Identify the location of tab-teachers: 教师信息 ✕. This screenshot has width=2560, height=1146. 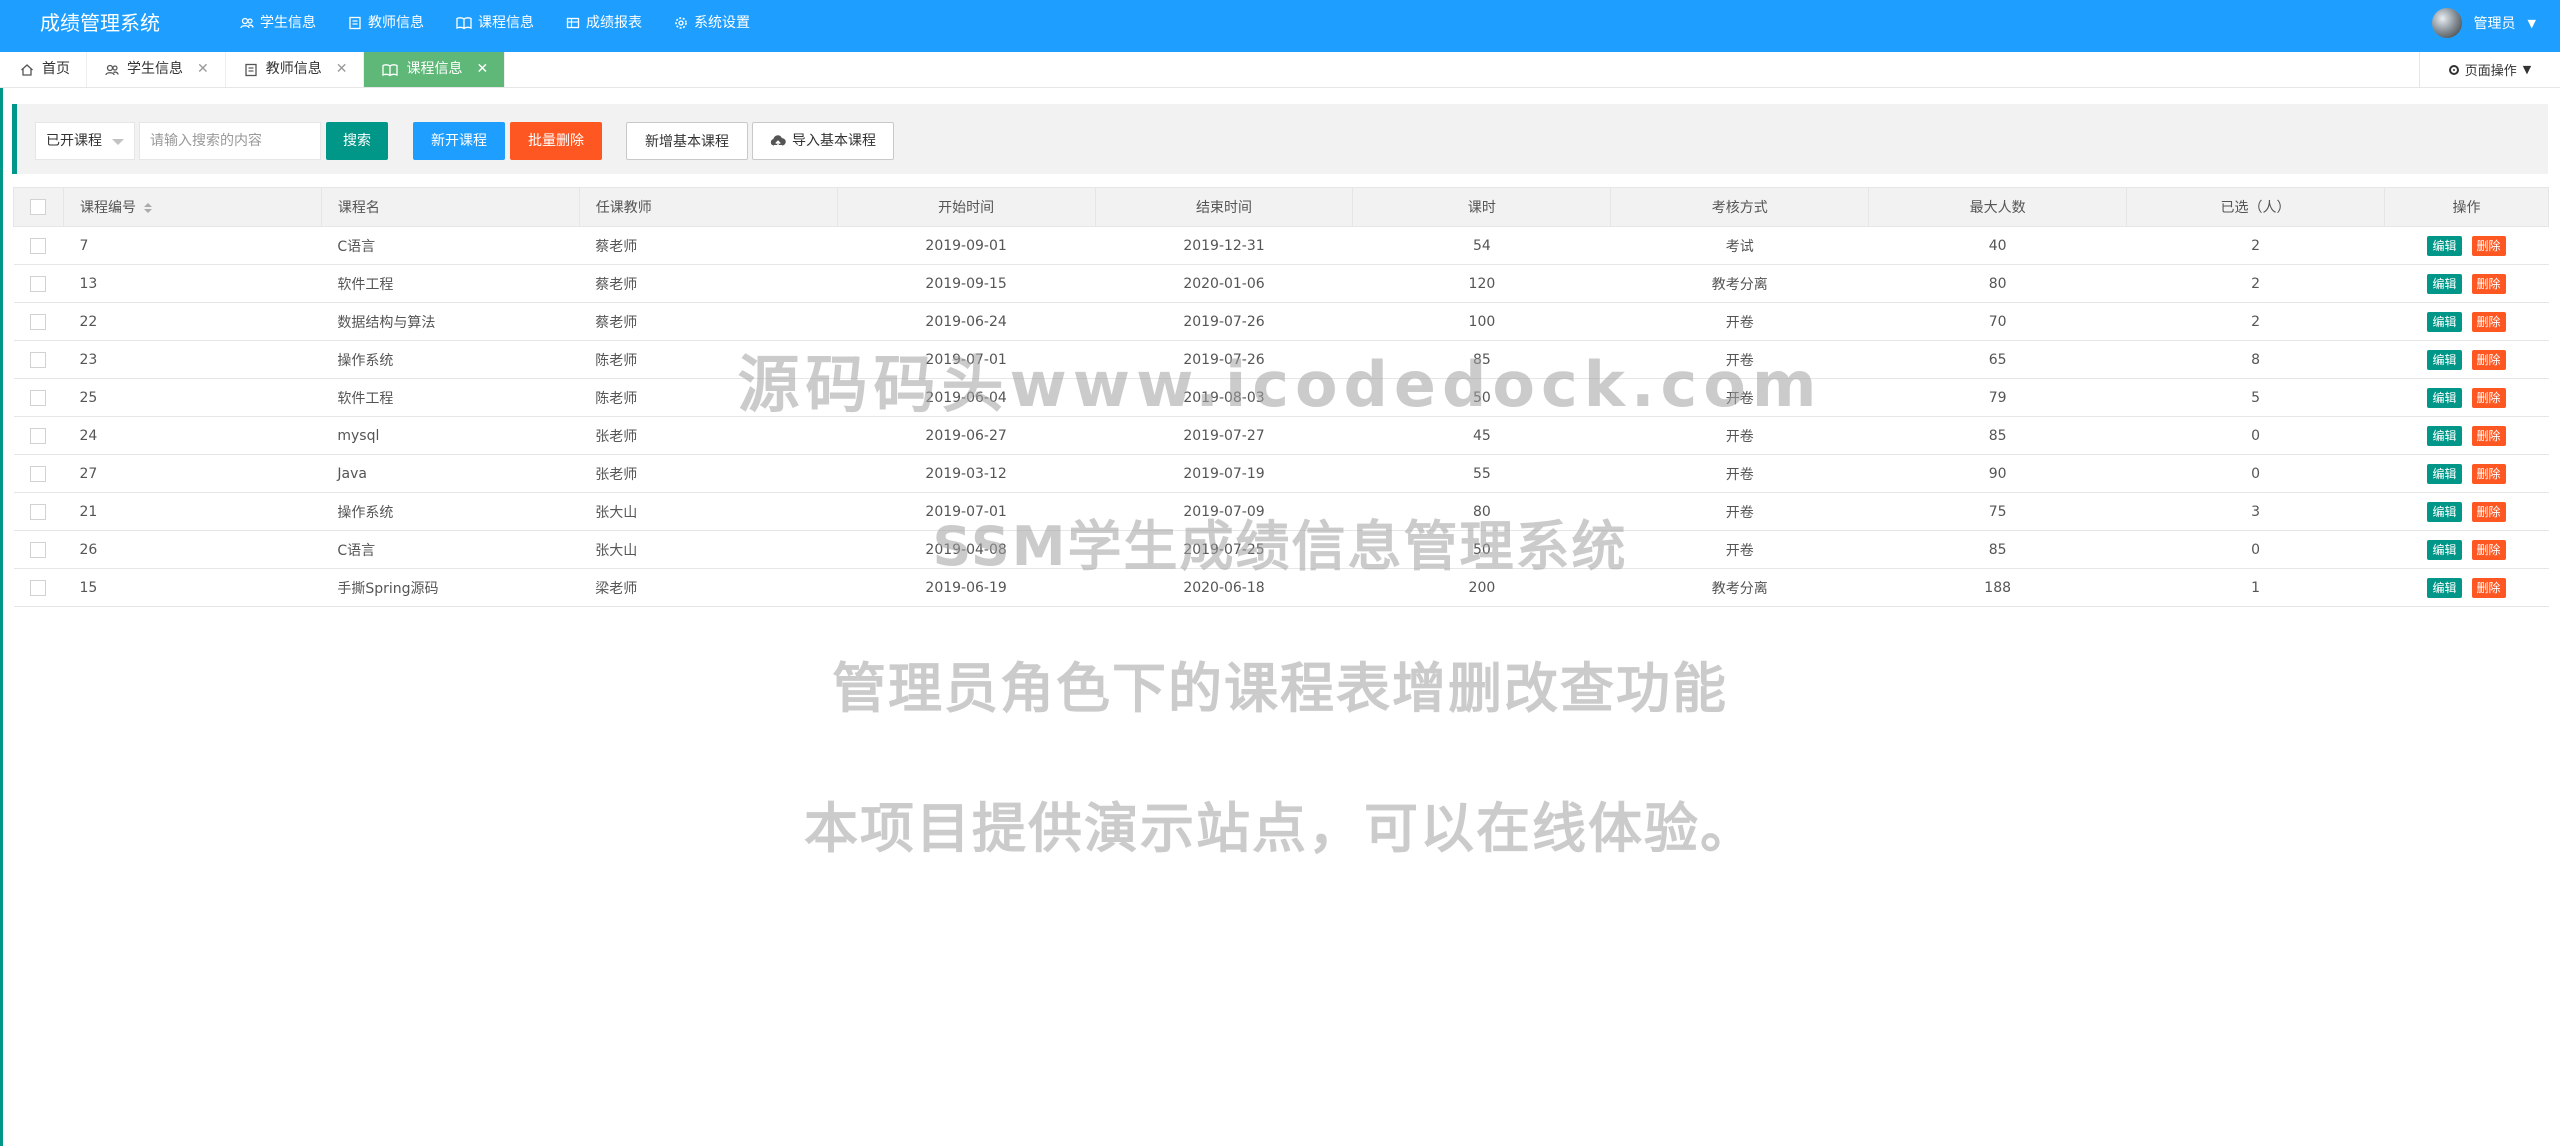
(295, 69).